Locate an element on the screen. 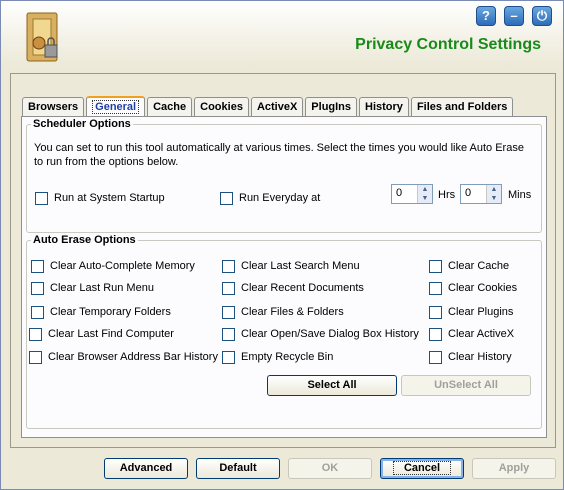 The height and width of the screenshot is (490, 564). checkbox-label: Clear Open/Save Dialog Box History is located at coordinates (330, 334).